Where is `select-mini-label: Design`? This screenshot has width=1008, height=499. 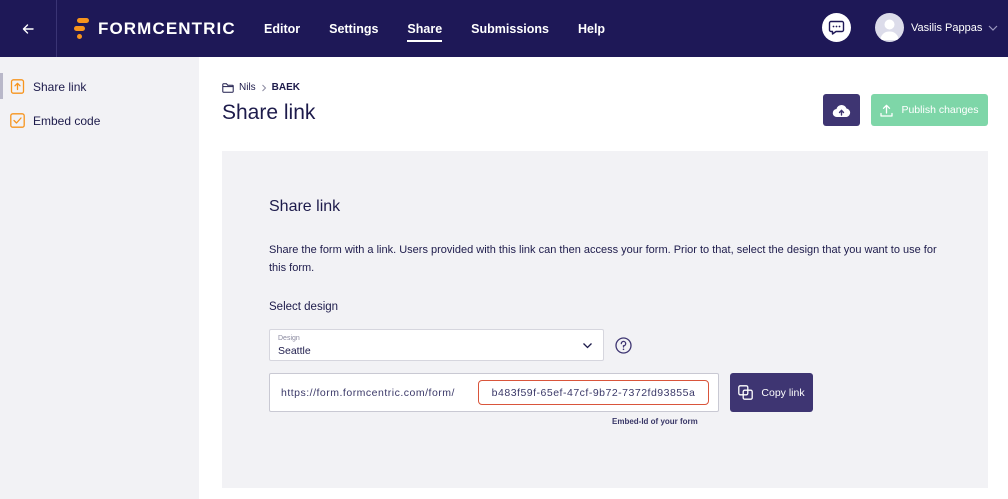 select-mini-label: Design is located at coordinates (289, 338).